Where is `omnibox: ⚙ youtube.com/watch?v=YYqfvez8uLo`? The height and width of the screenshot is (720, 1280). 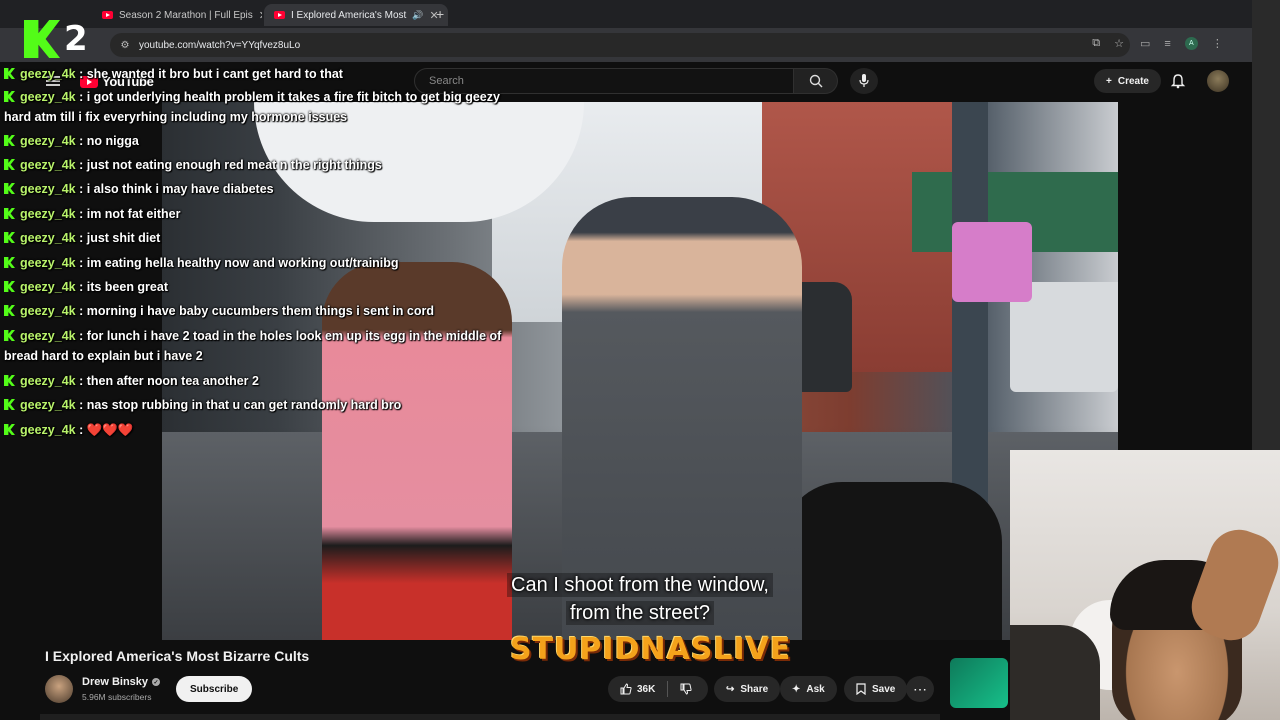 omnibox: ⚙ youtube.com/watch?v=YYqfvez8uLo is located at coordinates (620, 45).